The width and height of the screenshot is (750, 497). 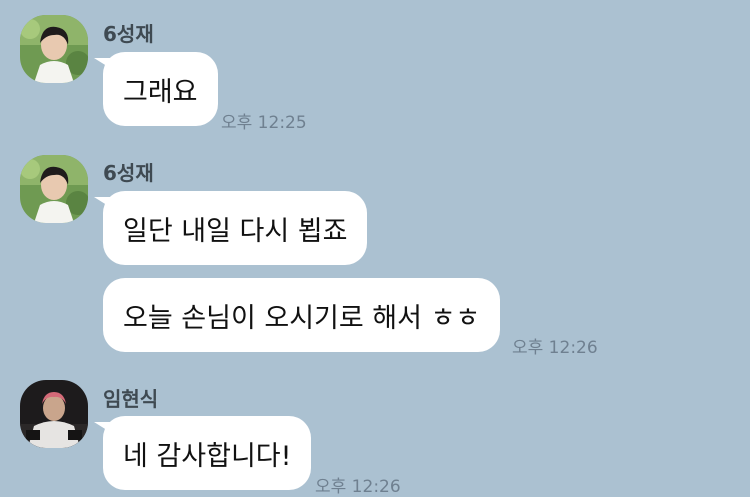 I want to click on message-bubble: 그래요, so click(x=156, y=89).